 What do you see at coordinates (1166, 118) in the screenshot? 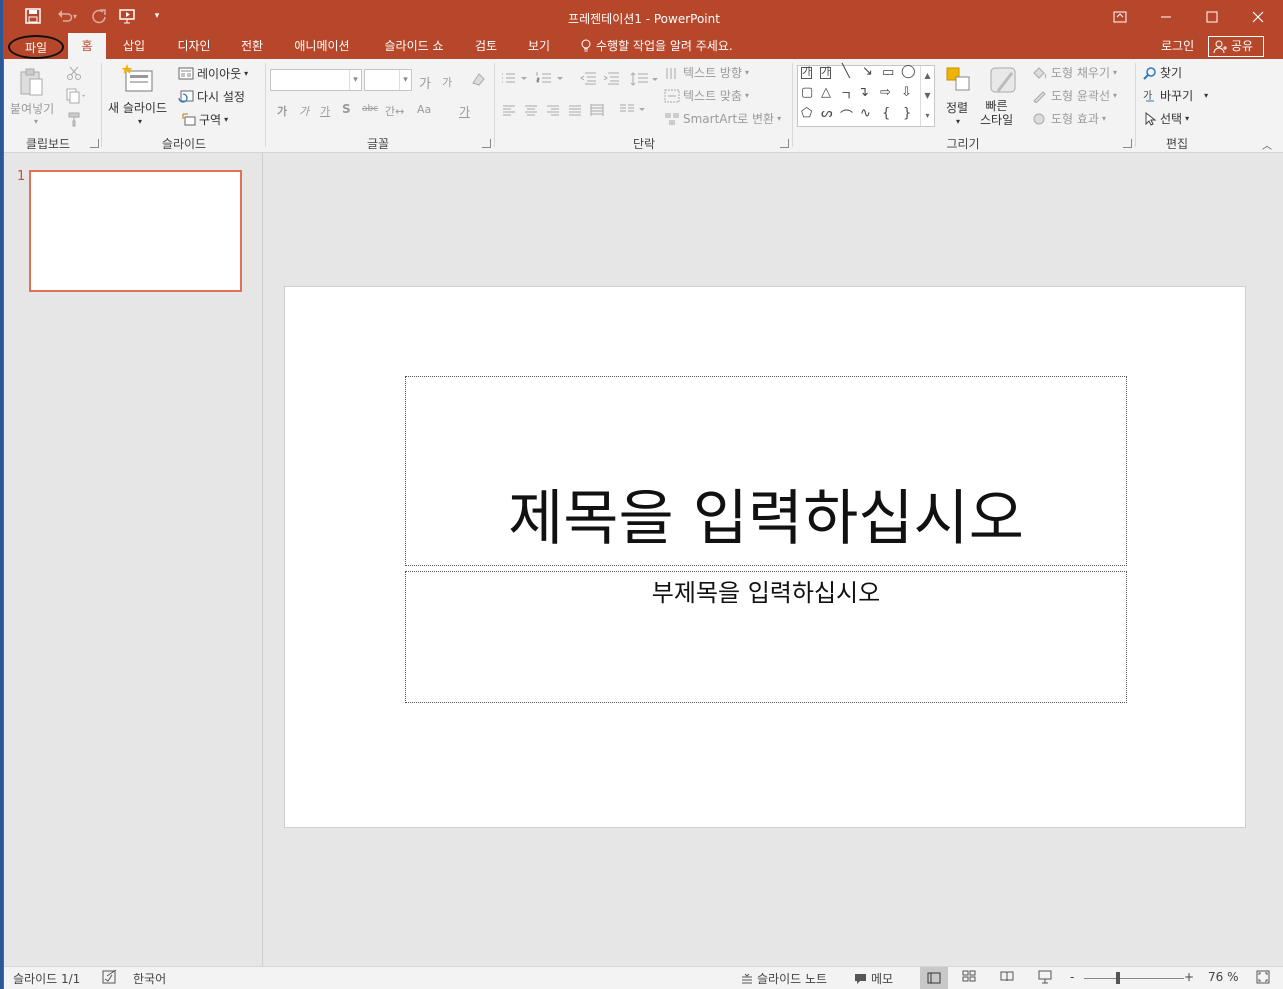
I see `select-button: 선택 ▾` at bounding box center [1166, 118].